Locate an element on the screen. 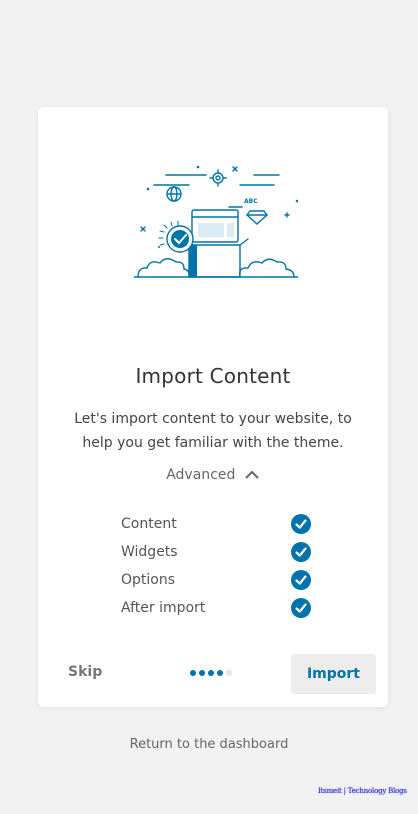 The height and width of the screenshot is (814, 418). watermark: Itsmeit | Technology Blogs is located at coordinates (362, 791).